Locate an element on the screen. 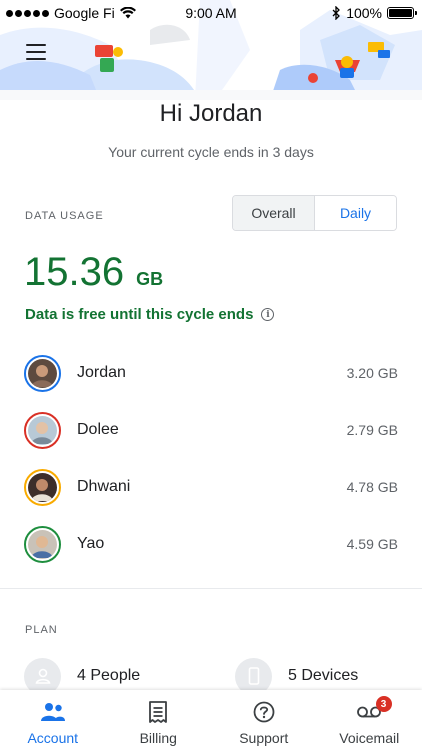 Image resolution: width=422 pixels, height=750 pixels. data-usage-amount: 15.36 GB is located at coordinates (93, 272).